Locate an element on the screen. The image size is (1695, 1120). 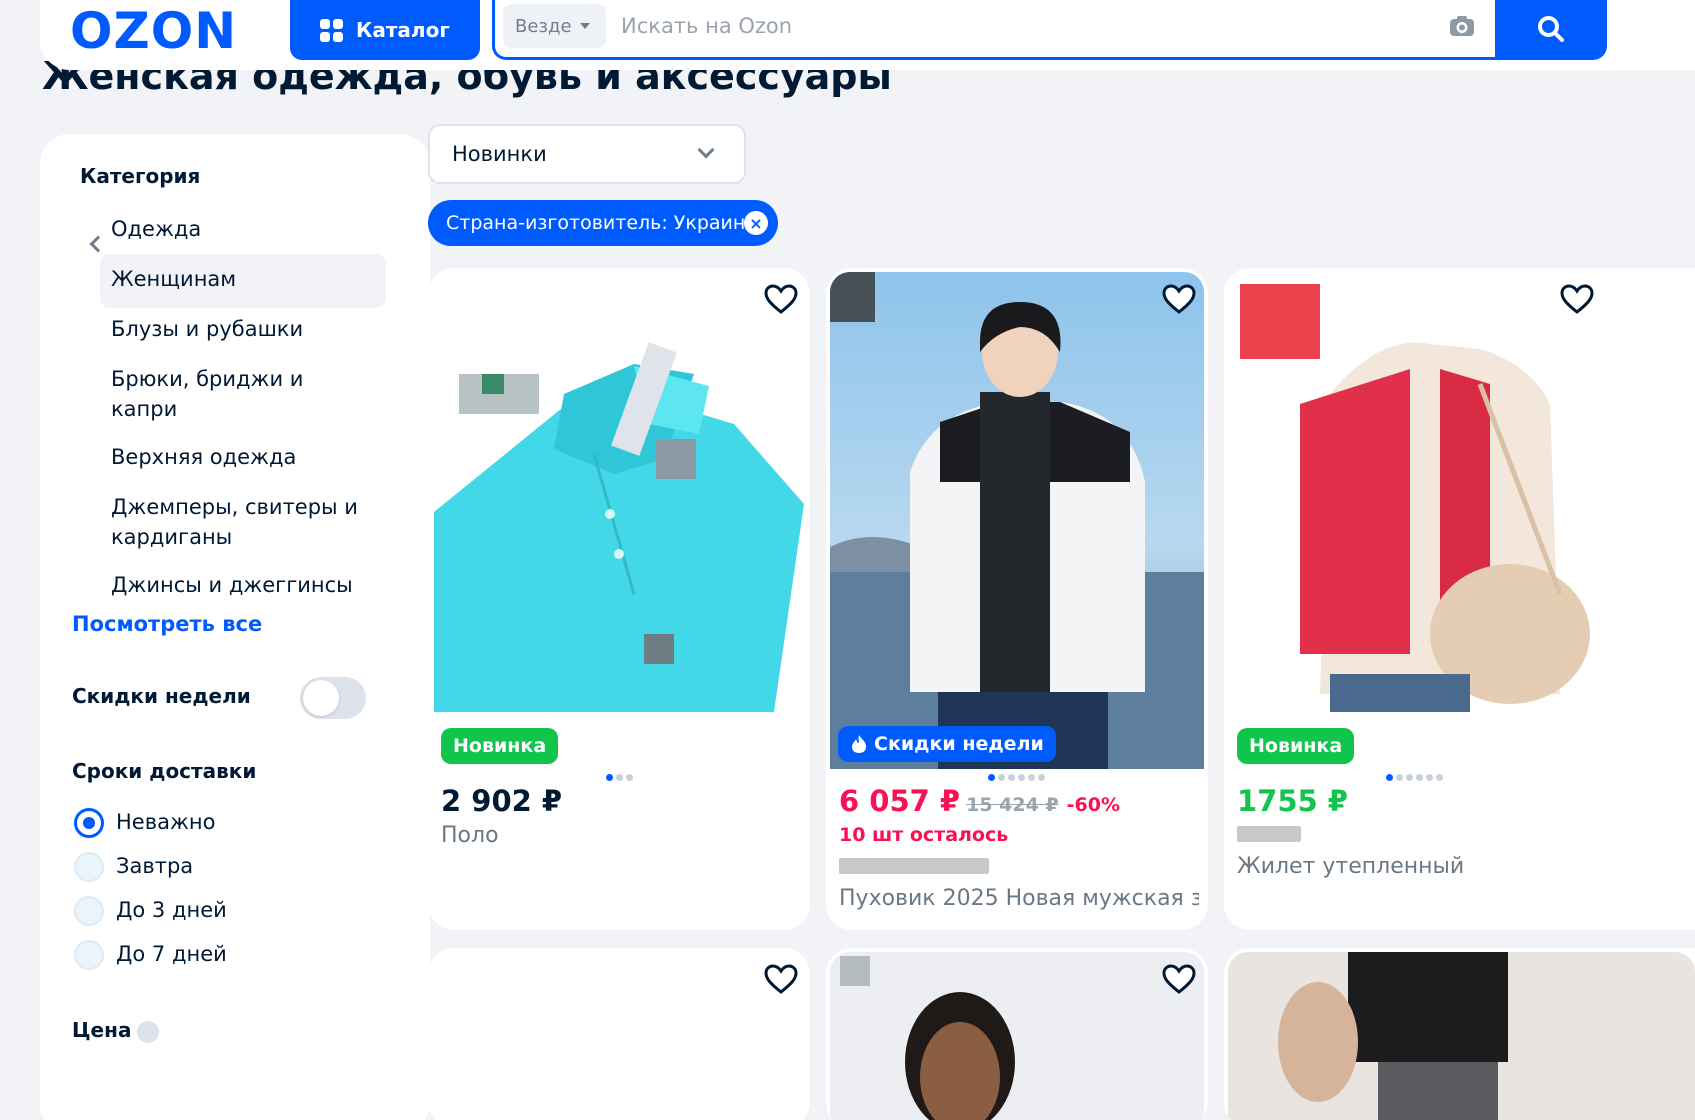
search-scope-select: Везде is located at coordinates (554, 26).